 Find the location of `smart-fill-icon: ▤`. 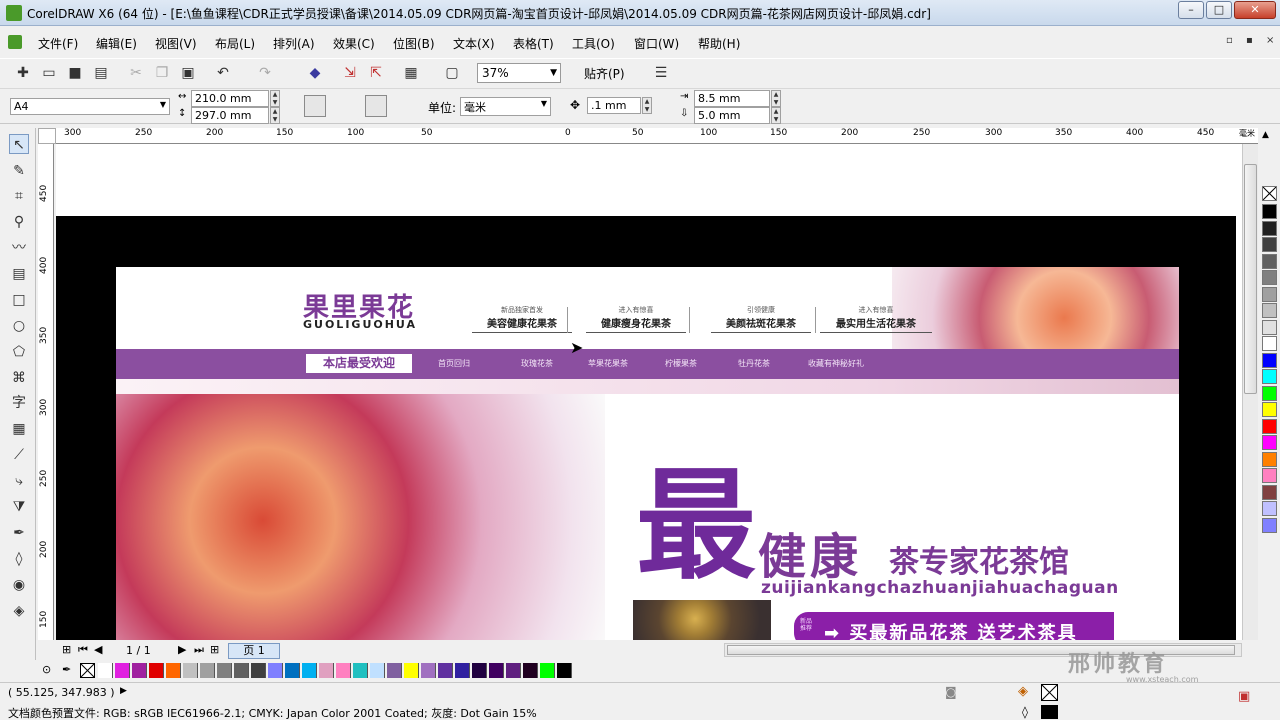

smart-fill-icon: ▤ is located at coordinates (19, 274).